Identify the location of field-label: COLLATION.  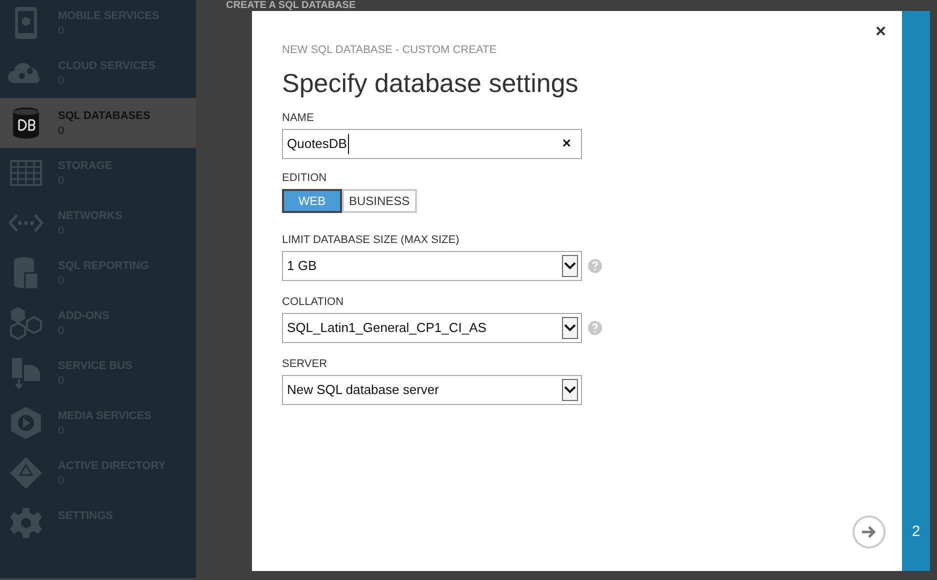
(313, 302).